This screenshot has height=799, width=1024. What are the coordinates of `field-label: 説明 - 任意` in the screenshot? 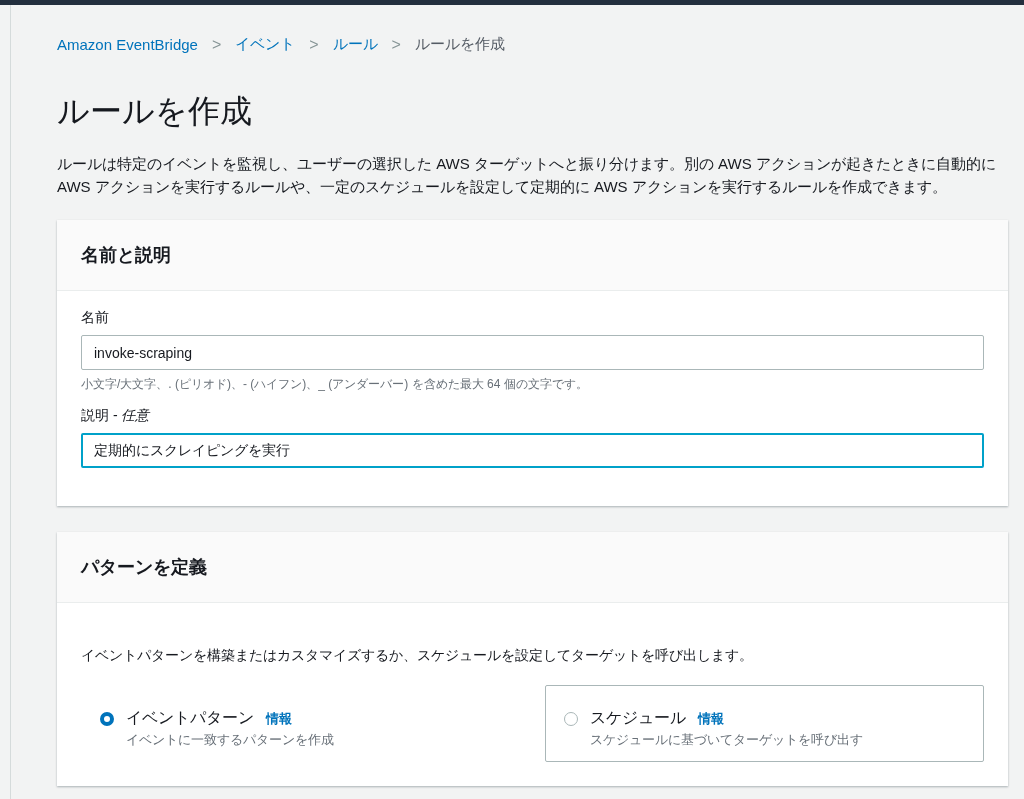 It's located at (116, 416).